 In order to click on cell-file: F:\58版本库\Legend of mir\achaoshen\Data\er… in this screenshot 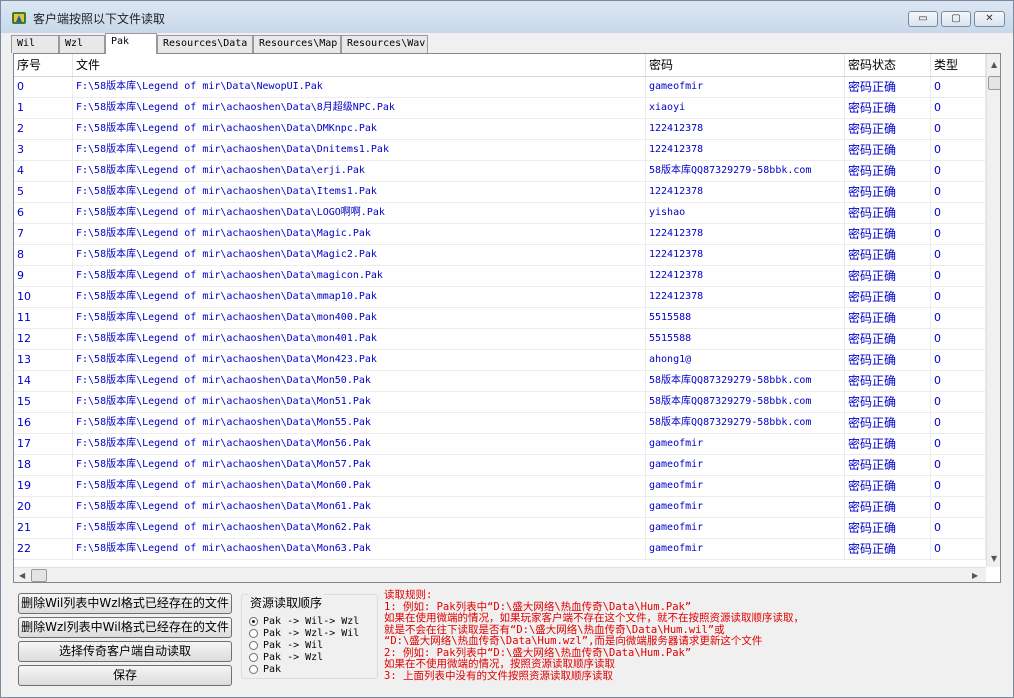, I will do `click(359, 171)`.